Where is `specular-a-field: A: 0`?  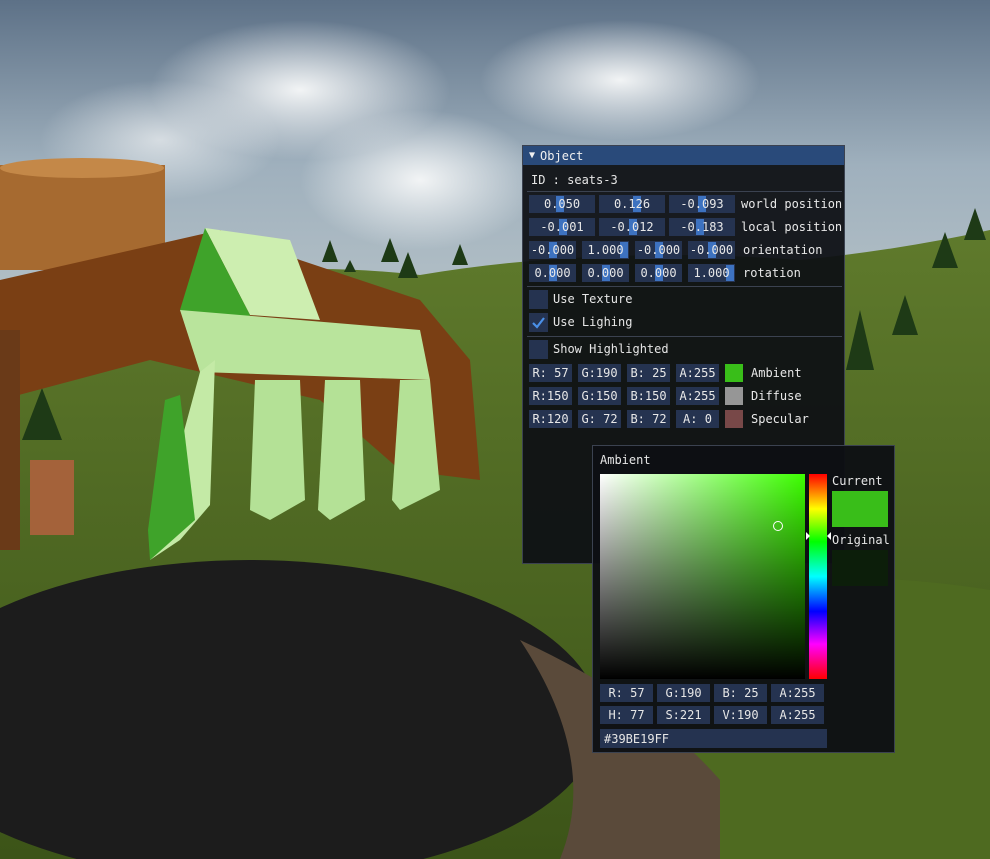 specular-a-field: A: 0 is located at coordinates (697, 418).